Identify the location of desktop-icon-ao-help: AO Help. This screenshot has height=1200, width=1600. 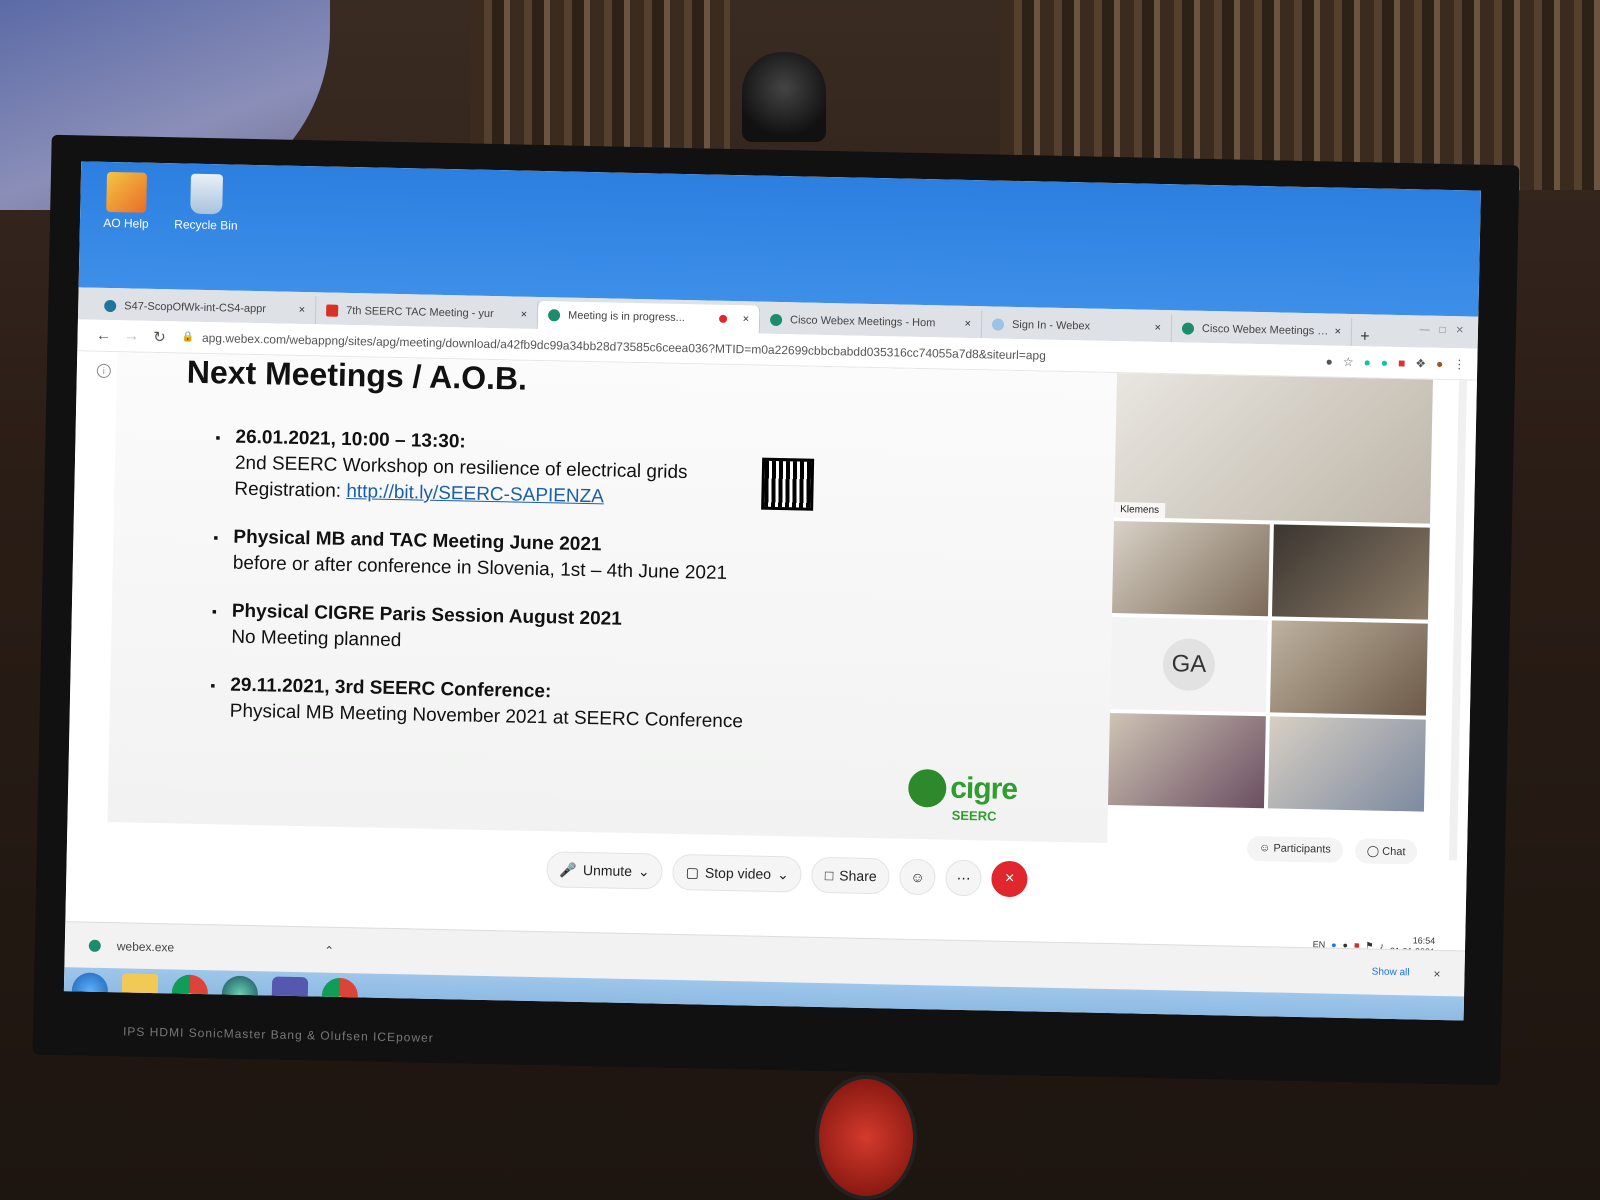
(126, 201).